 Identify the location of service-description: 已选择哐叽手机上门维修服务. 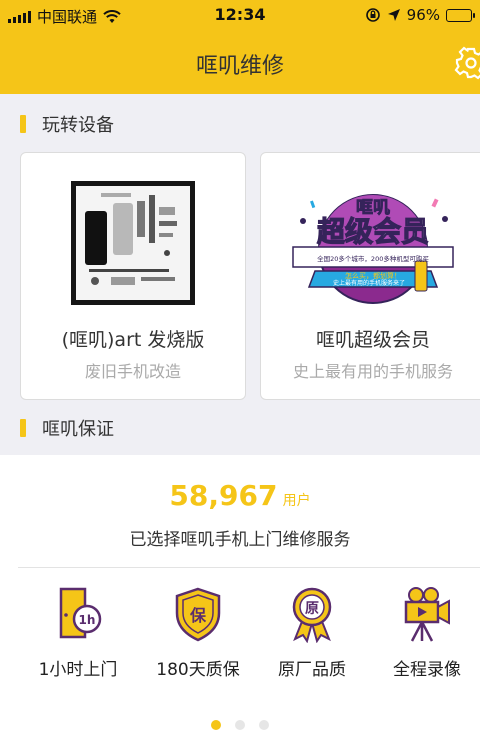
(240, 540).